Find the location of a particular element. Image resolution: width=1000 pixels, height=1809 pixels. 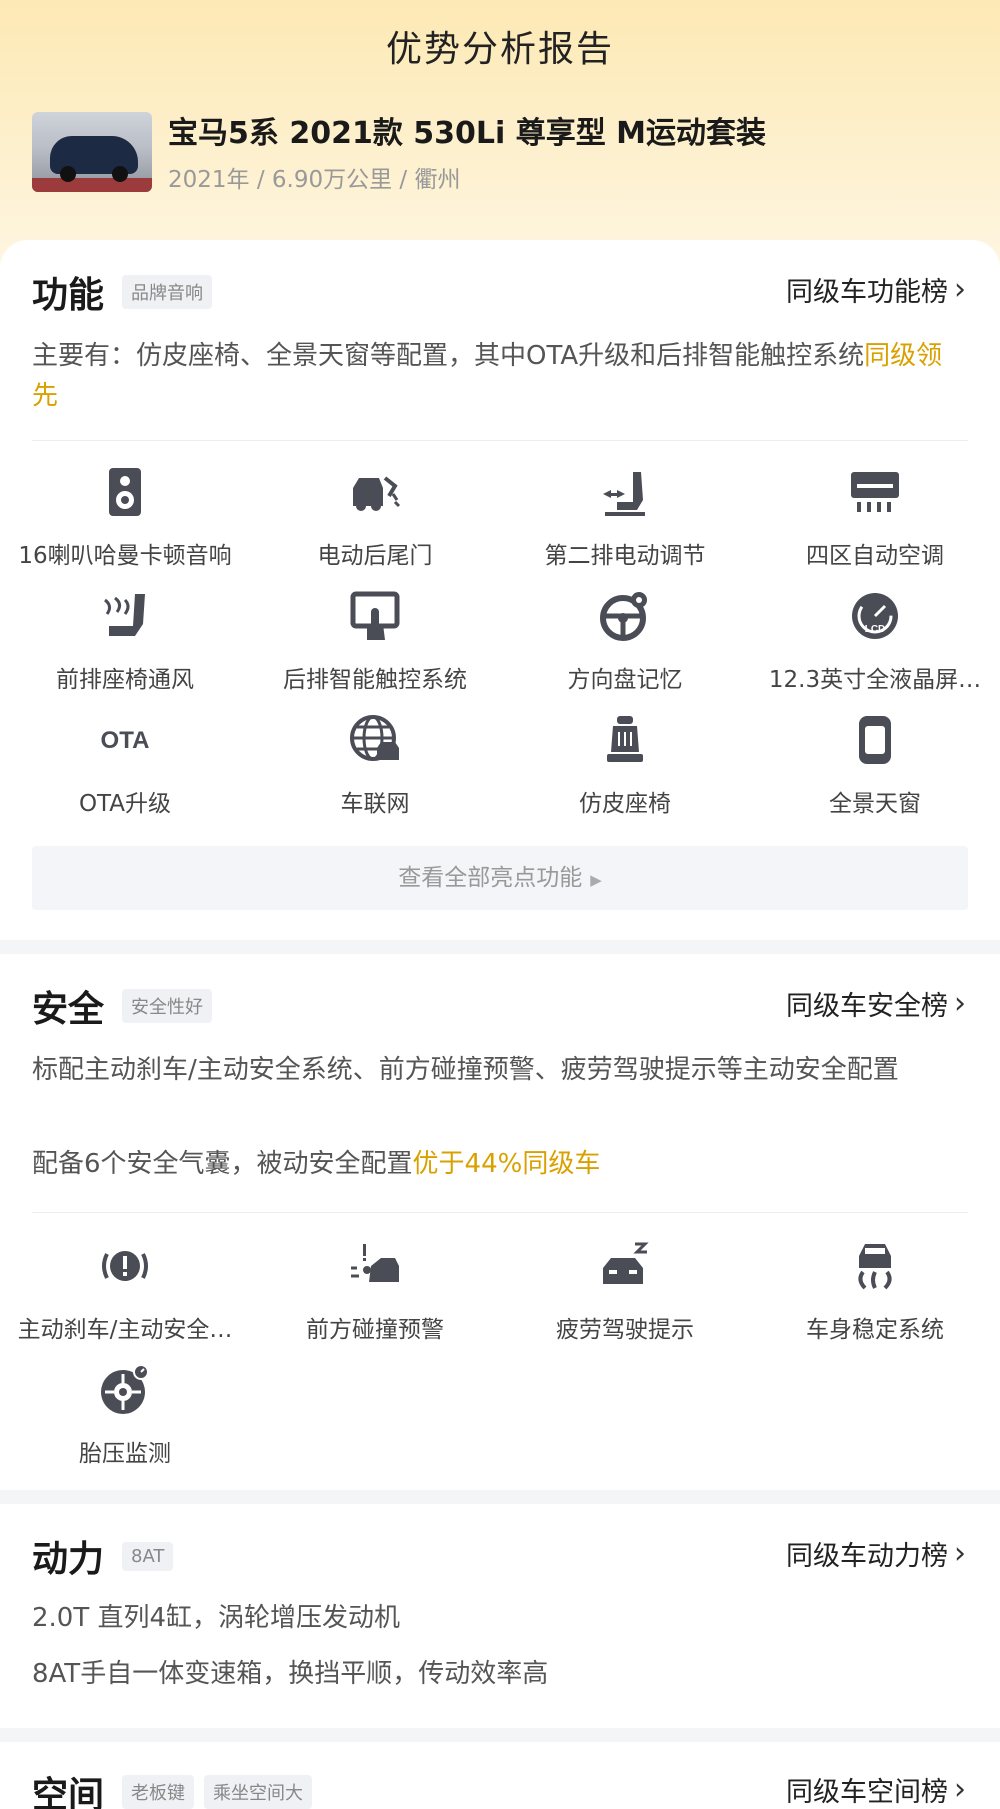

feature-label: 疲劳驾驶提示 is located at coordinates (625, 1330).